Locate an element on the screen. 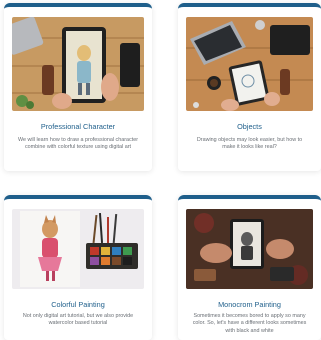 The width and height of the screenshot is (321, 340). card-image-desk-sketch is located at coordinates (249, 64).